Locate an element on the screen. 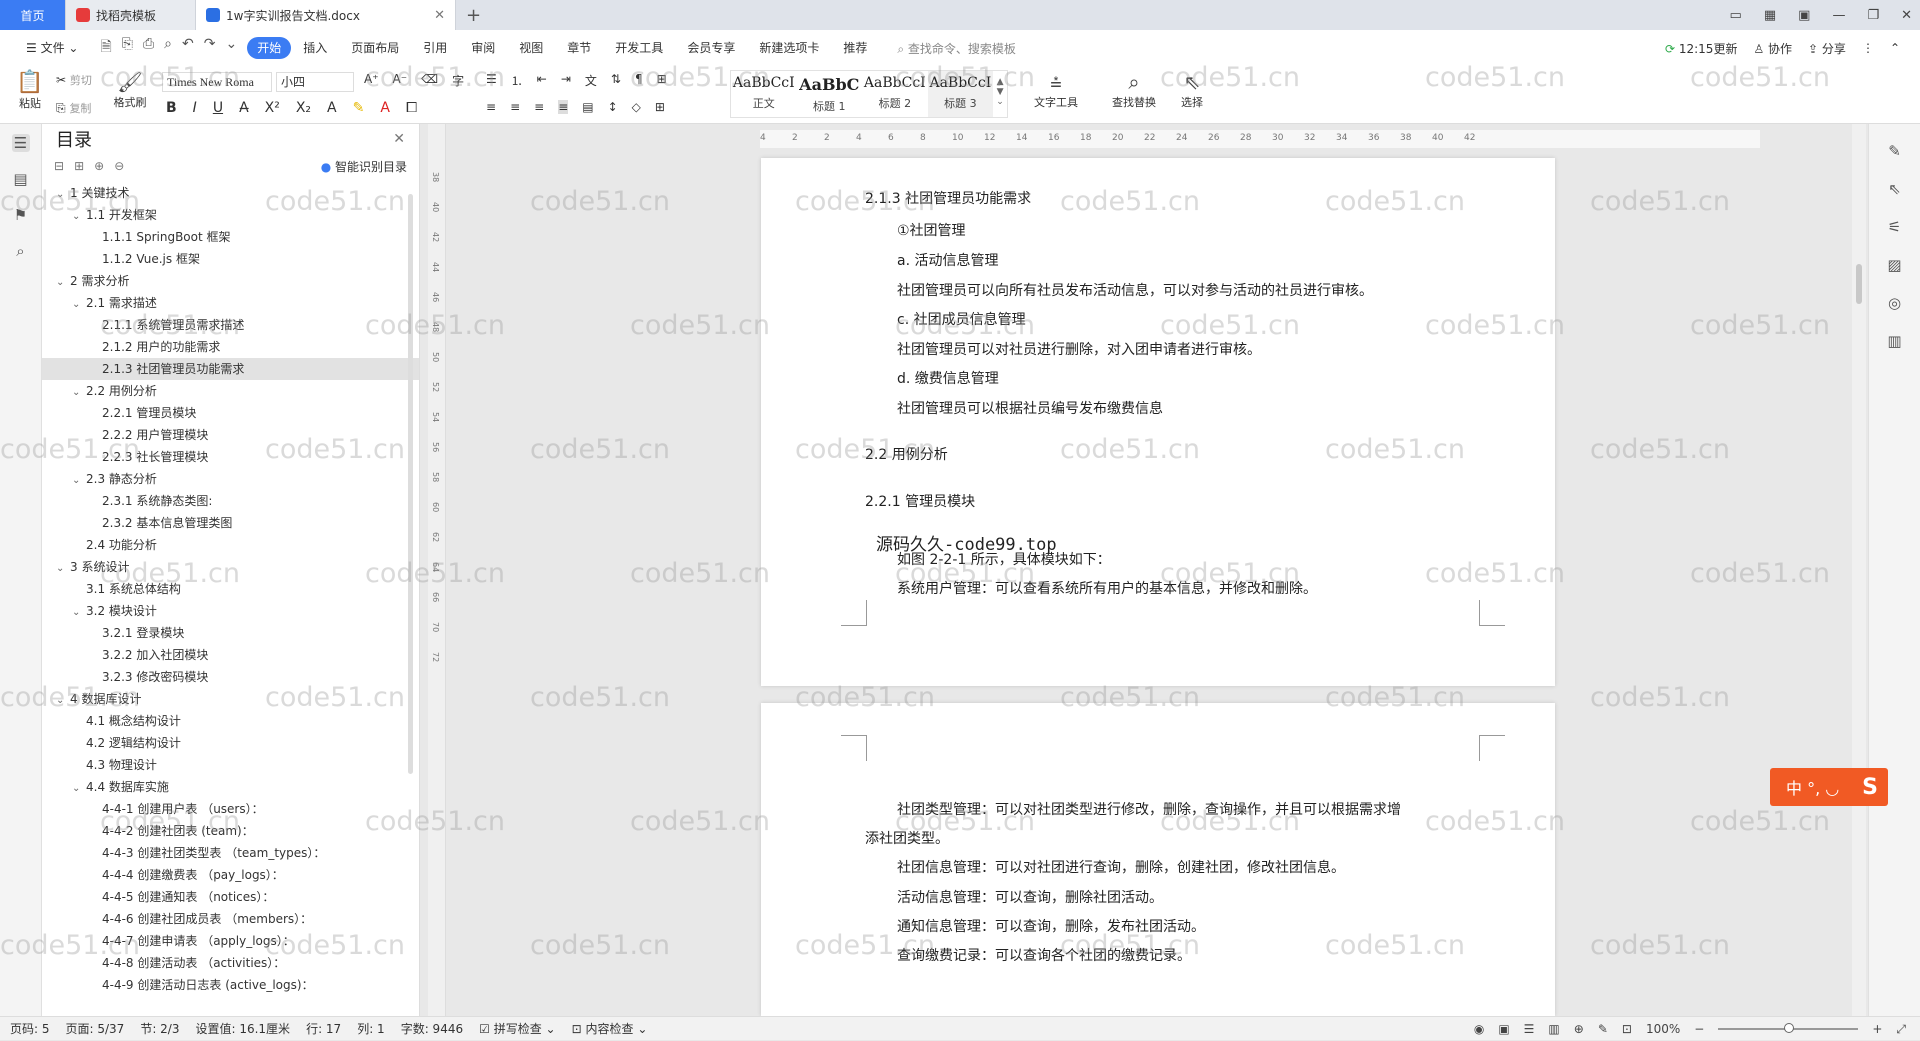 The width and height of the screenshot is (1920, 1041). toc-item: ⌄ 2 需求分析 is located at coordinates (230, 281).